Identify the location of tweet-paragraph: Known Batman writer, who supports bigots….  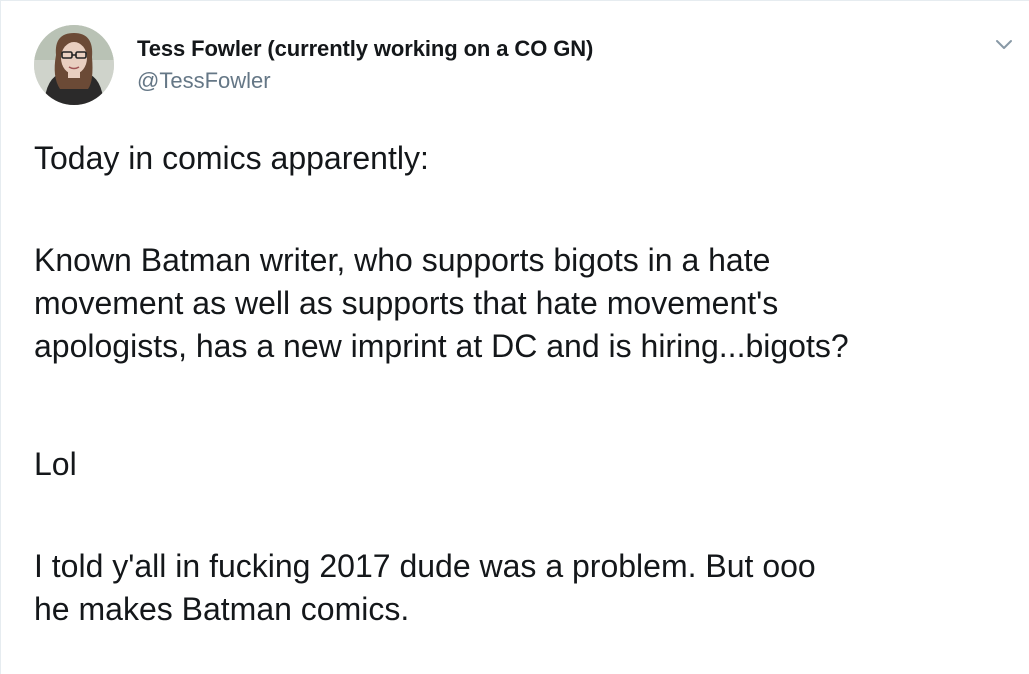
(441, 303).